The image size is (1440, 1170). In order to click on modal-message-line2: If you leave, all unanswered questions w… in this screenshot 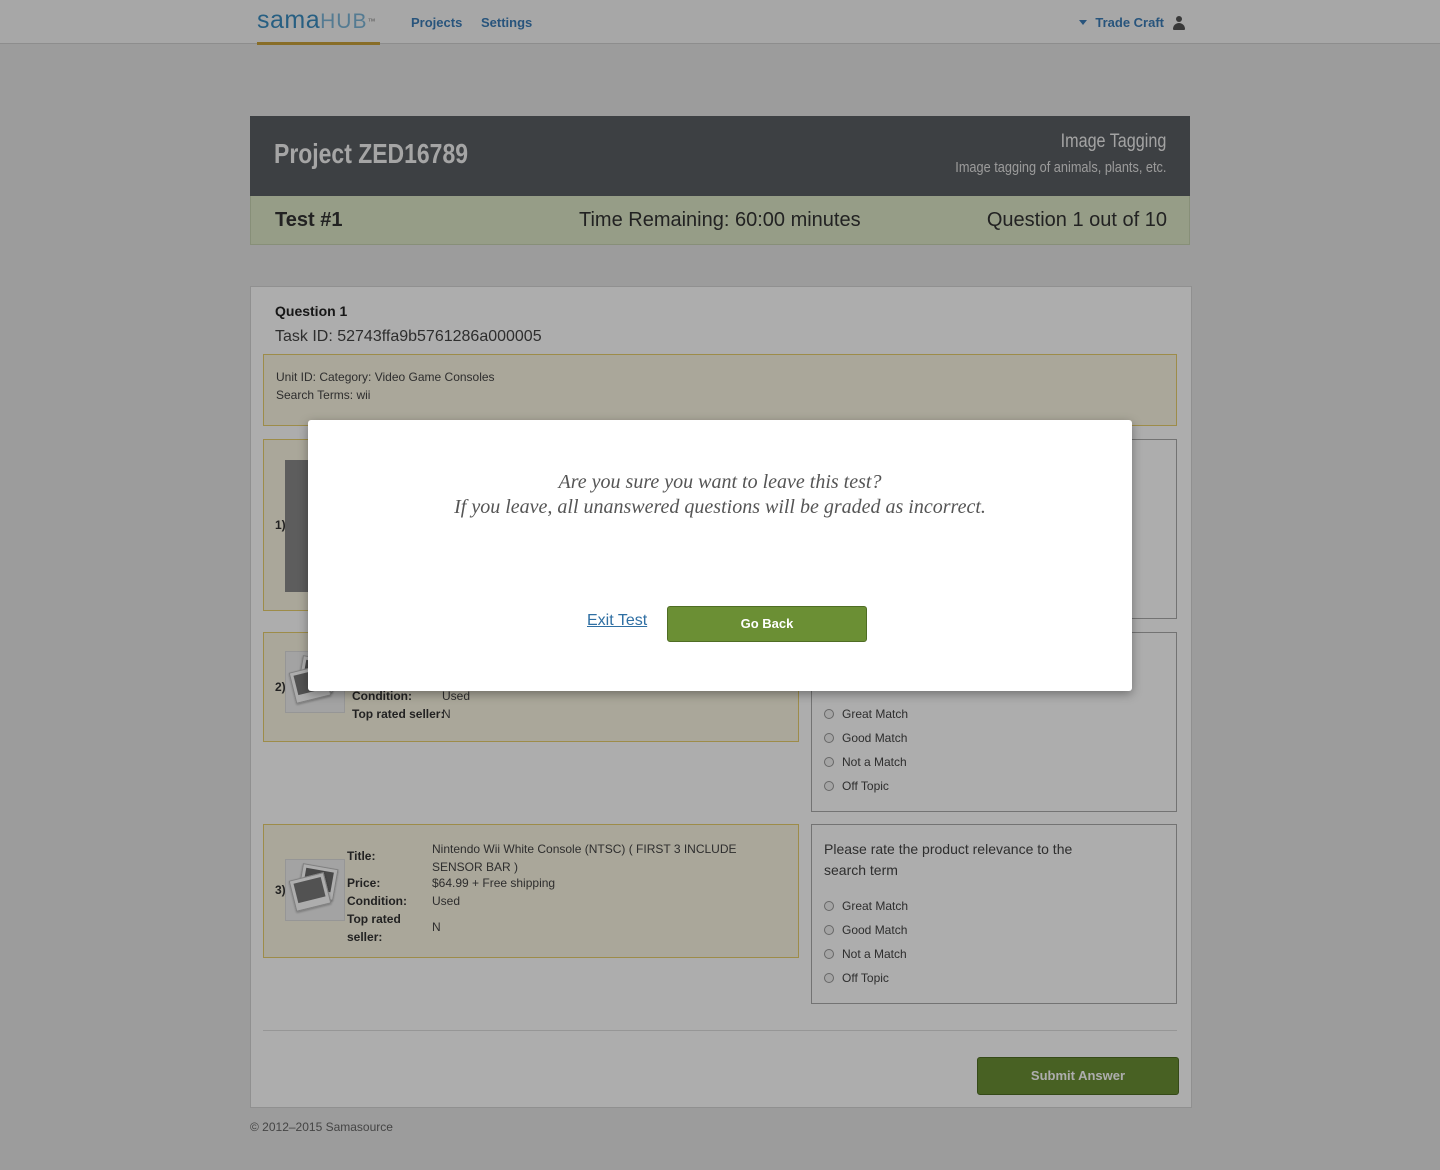, I will do `click(720, 507)`.